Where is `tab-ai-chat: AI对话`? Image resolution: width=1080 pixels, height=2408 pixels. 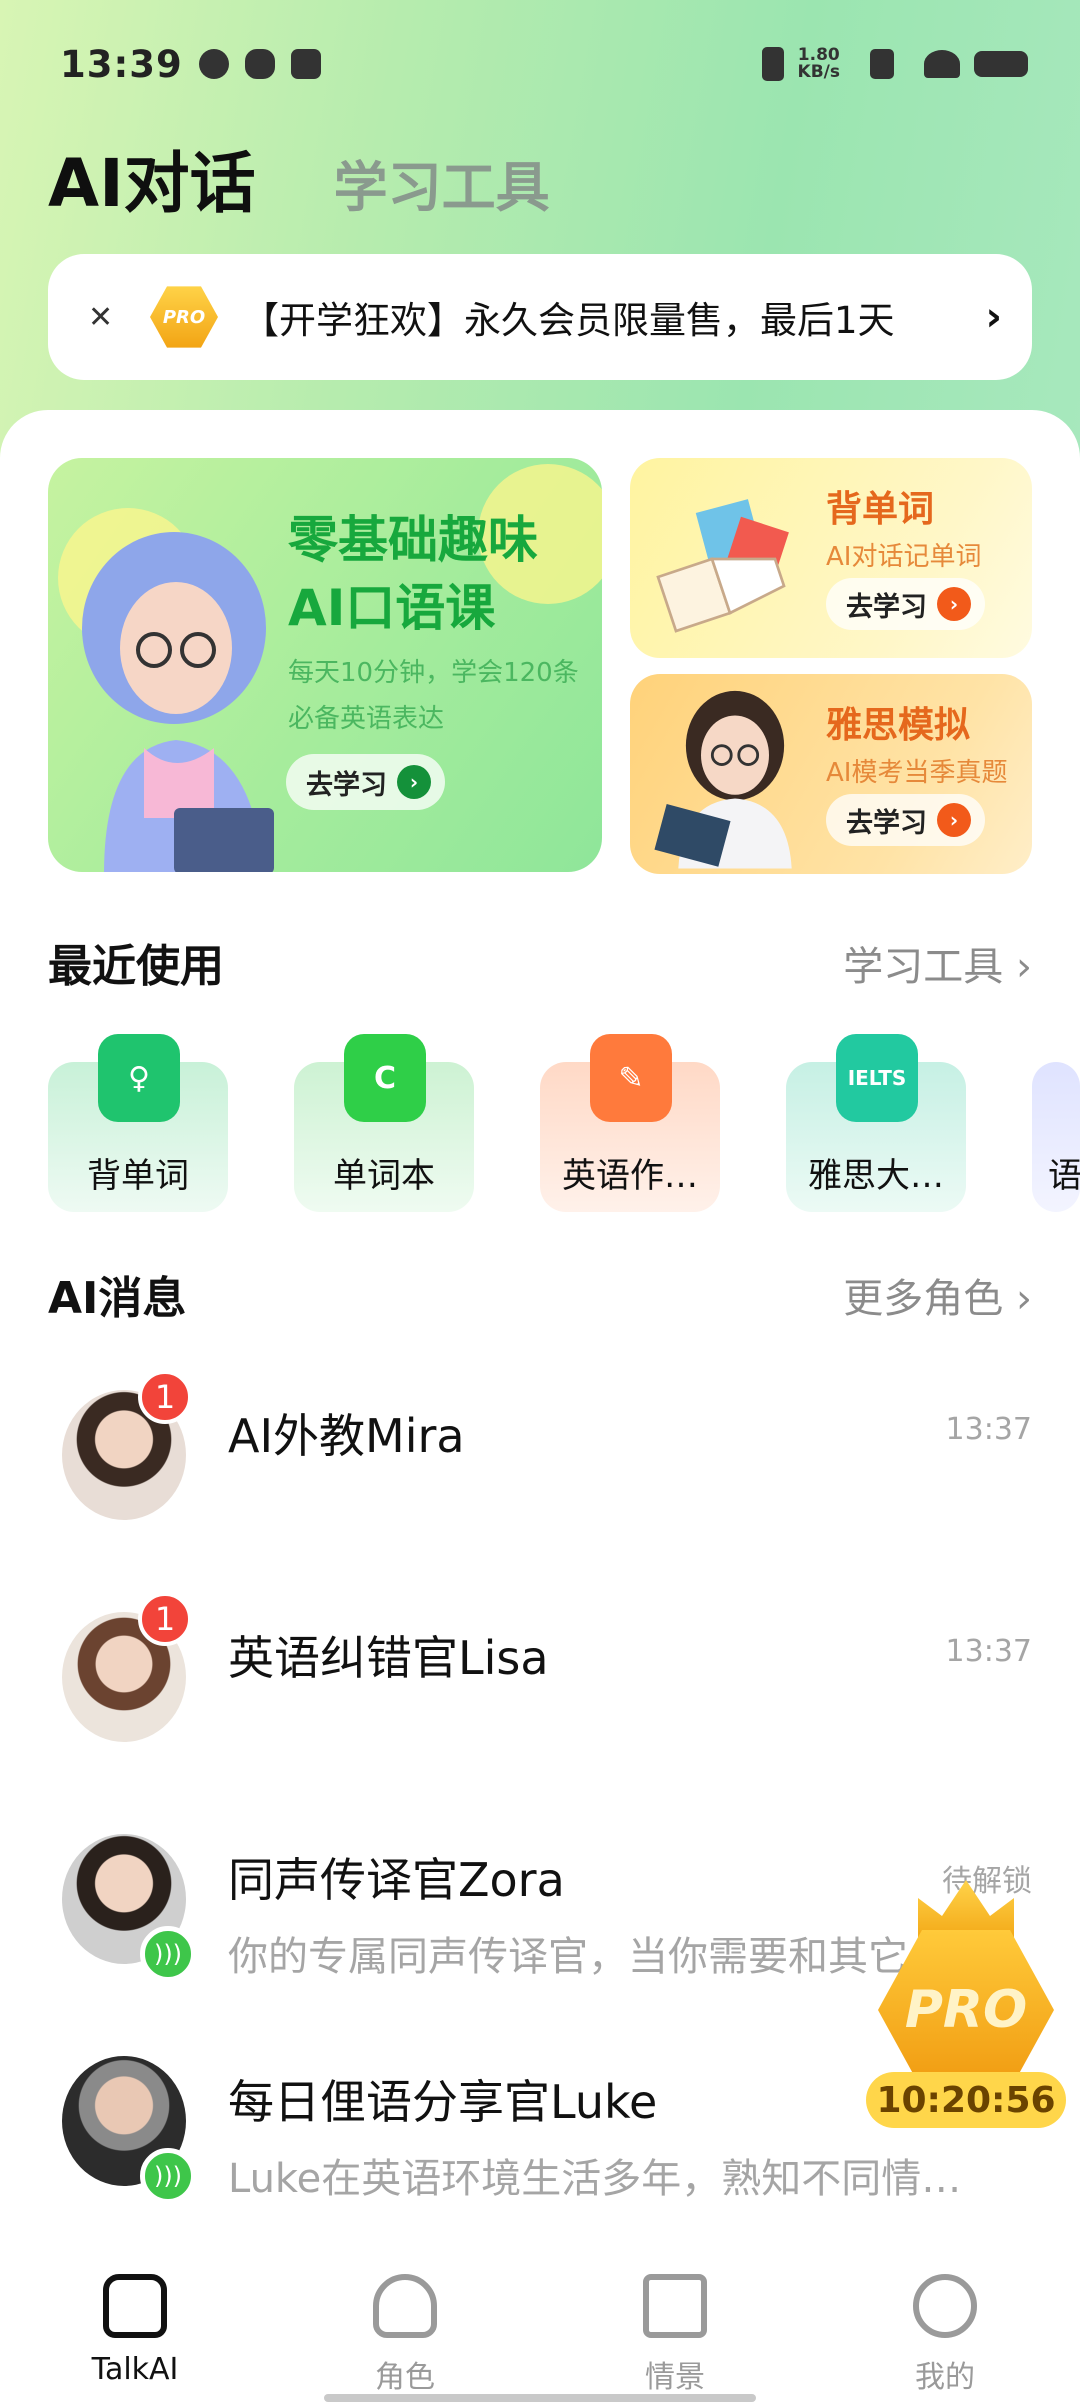 tab-ai-chat: AI对话 is located at coordinates (152, 171).